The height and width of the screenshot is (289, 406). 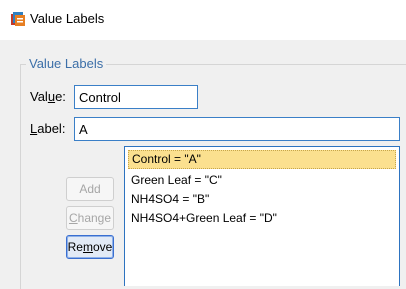 I want to click on window-title: Value Labels, so click(x=67, y=18).